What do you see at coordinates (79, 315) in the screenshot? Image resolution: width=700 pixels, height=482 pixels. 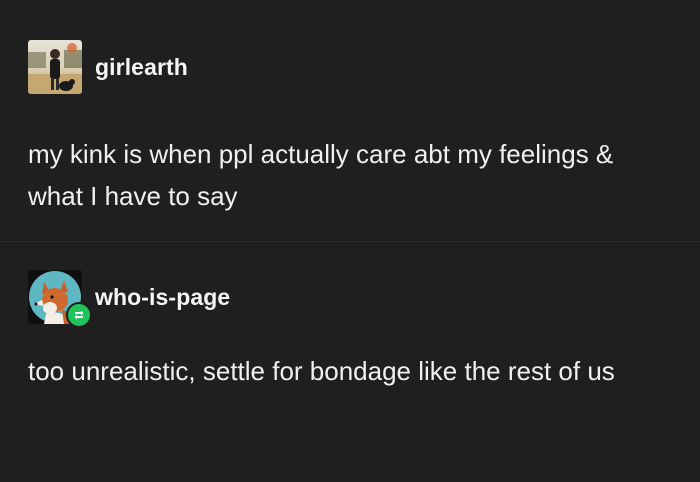 I see `reblog-icon` at bounding box center [79, 315].